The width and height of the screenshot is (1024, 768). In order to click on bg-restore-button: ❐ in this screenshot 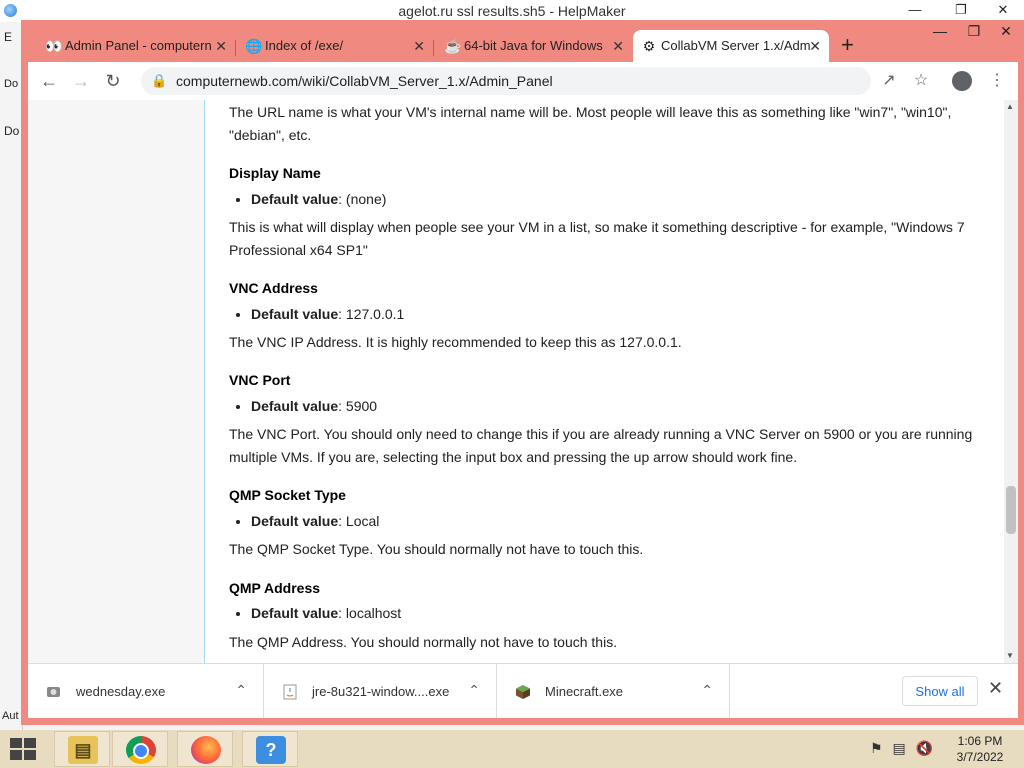, I will do `click(961, 10)`.